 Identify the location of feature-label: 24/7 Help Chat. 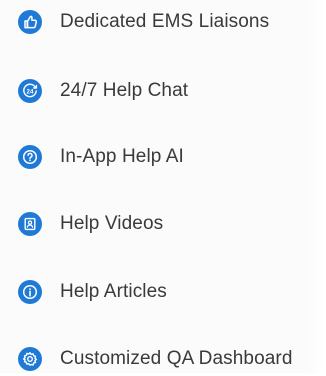
(124, 90).